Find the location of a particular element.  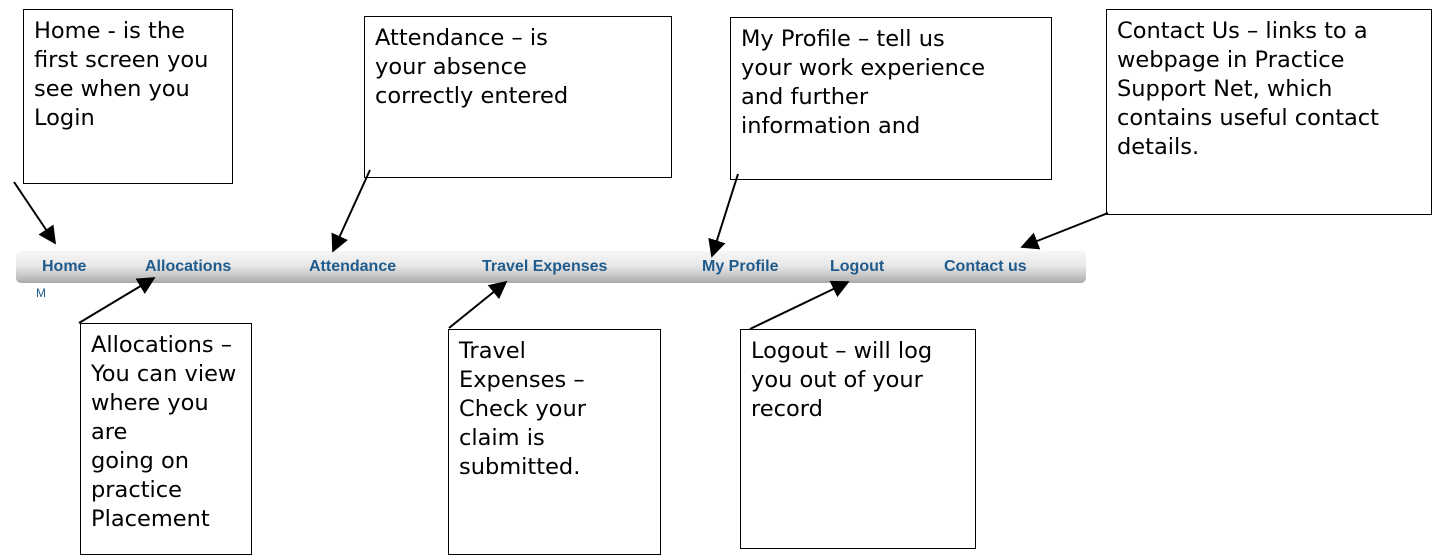

arrow-allocations is located at coordinates (117, 300).